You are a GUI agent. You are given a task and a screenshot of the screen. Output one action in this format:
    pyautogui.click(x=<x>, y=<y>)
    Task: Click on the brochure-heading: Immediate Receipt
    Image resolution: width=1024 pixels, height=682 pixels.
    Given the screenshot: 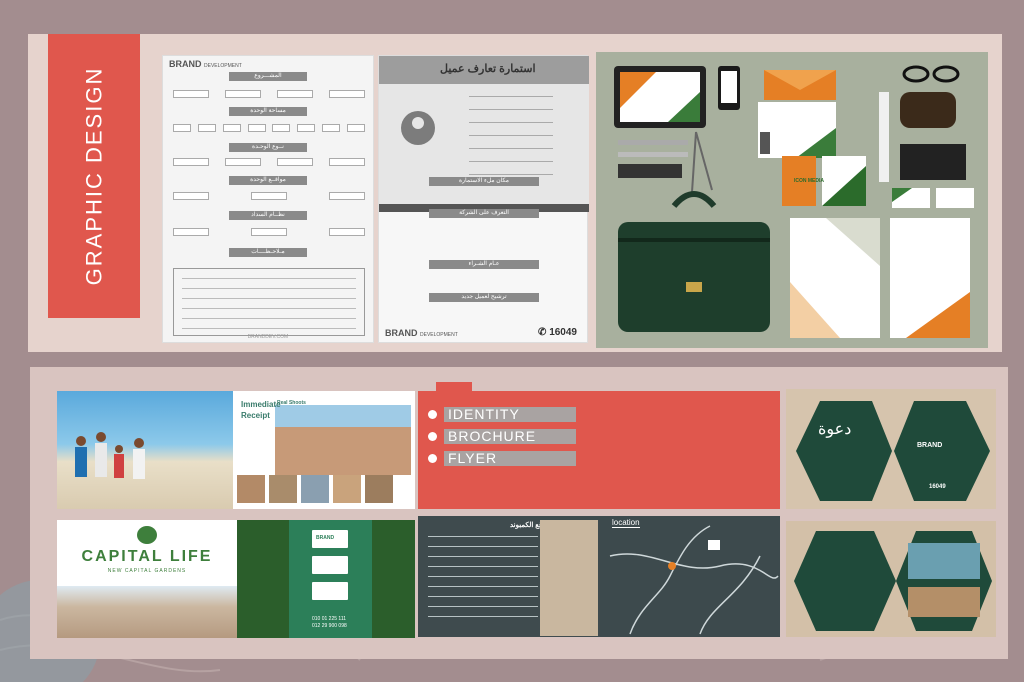 What is the action you would take?
    pyautogui.click(x=261, y=410)
    